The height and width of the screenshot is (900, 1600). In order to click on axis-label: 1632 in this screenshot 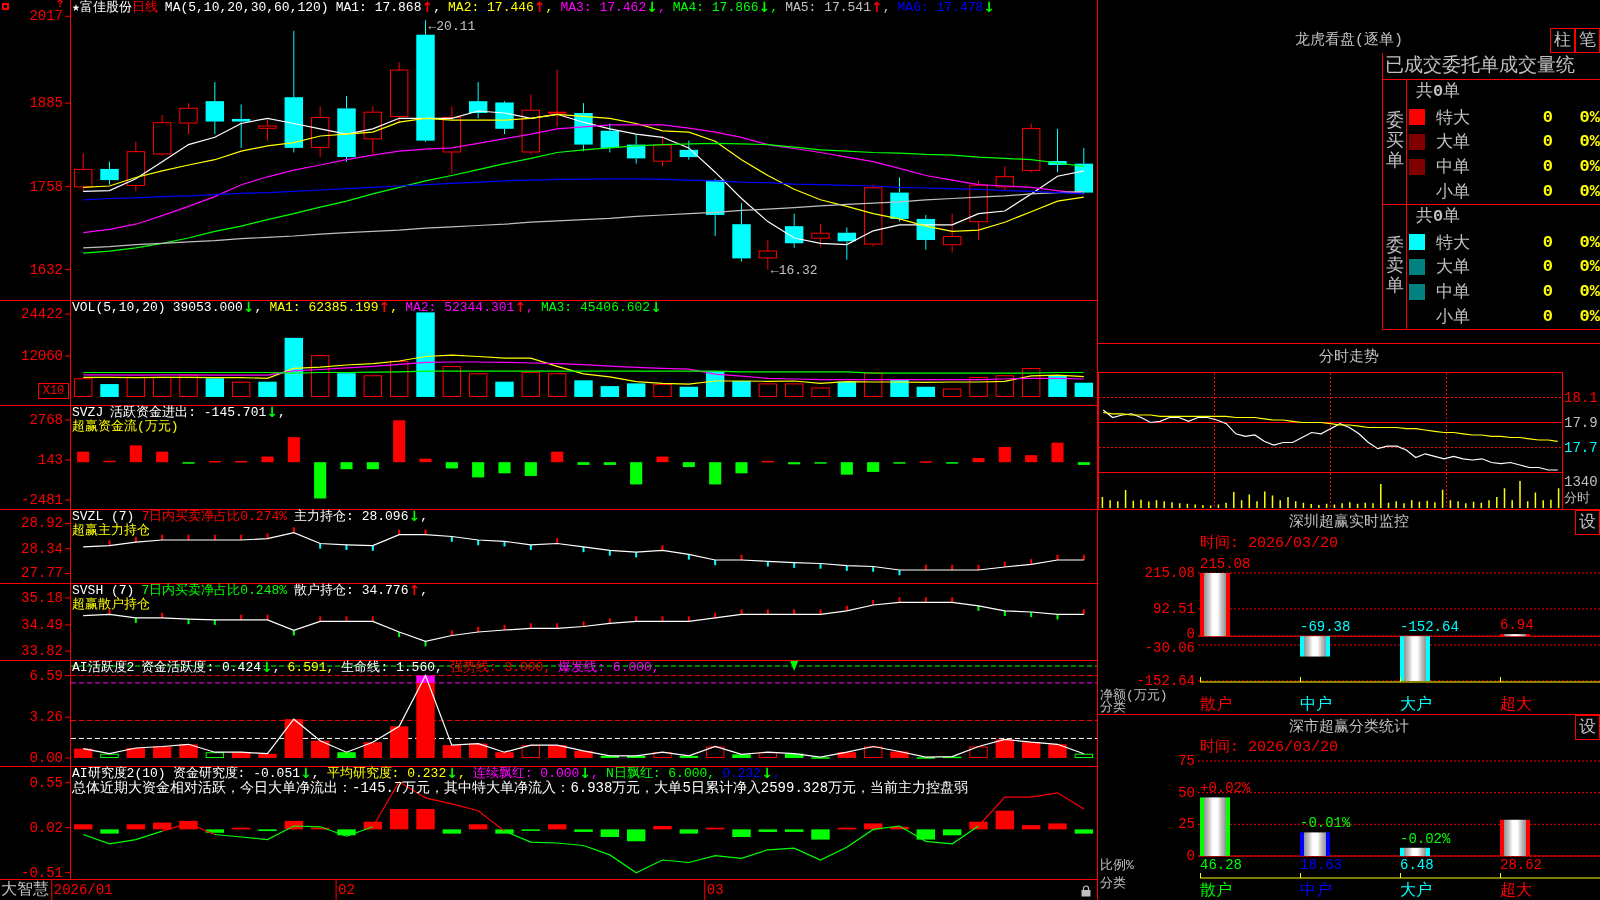, I will do `click(46, 269)`.